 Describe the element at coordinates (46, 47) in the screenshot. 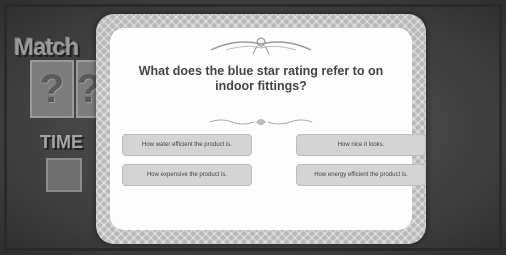

I see `game-title: Match` at that location.